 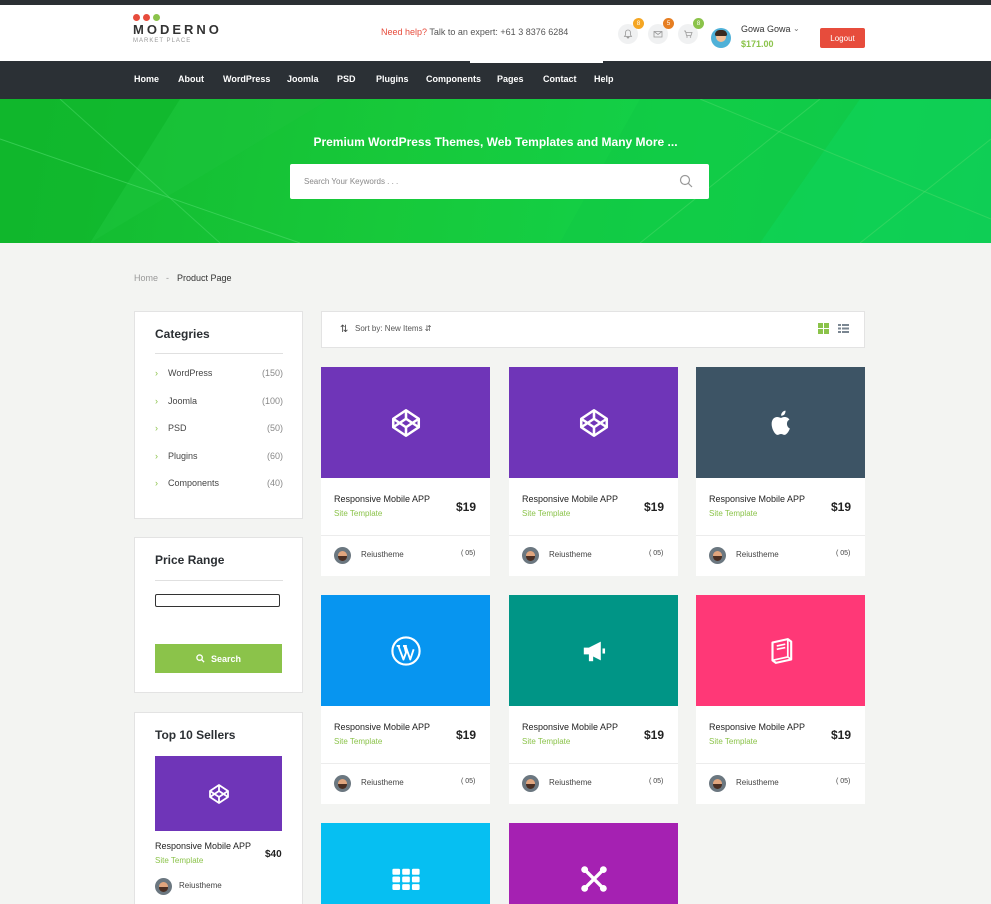 I want to click on hero-search-box, so click(x=499, y=181).